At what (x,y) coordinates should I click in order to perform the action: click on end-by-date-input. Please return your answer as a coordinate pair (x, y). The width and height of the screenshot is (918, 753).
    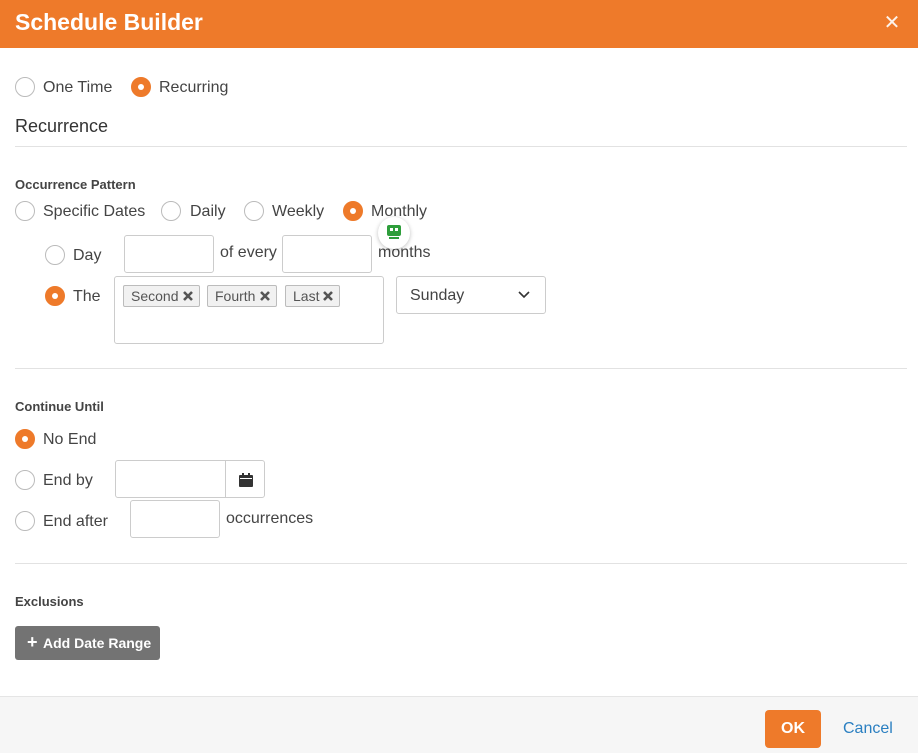
    Looking at the image, I should click on (171, 479).